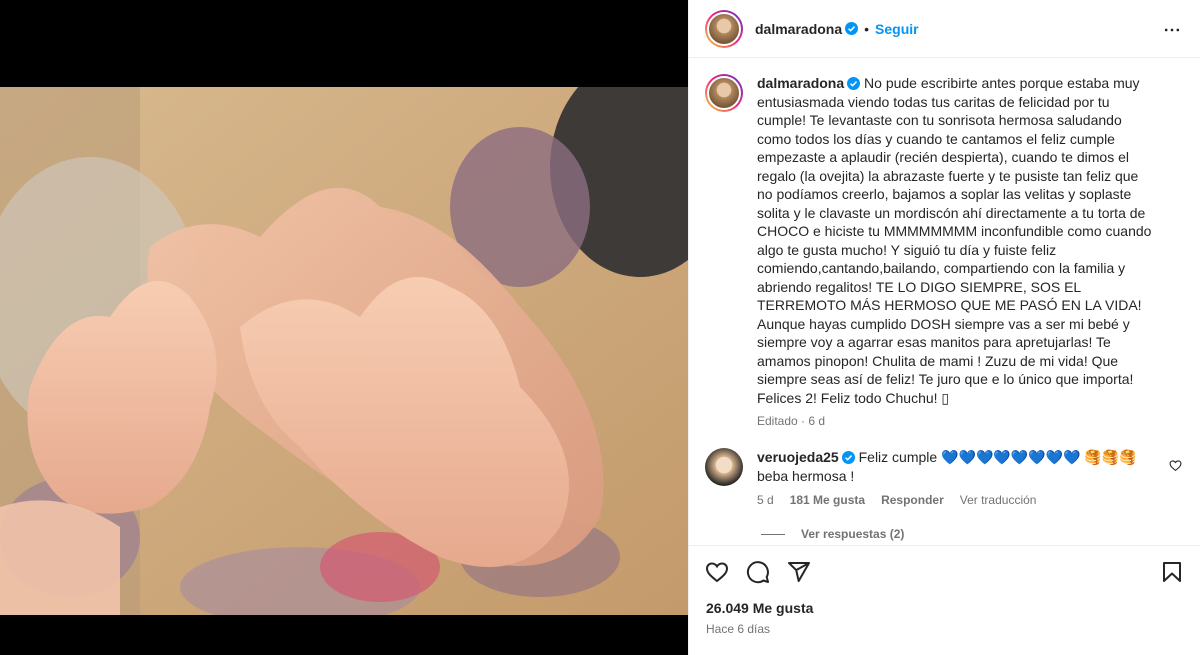 This screenshot has height=655, width=1200. I want to click on comment-icon, so click(758, 572).